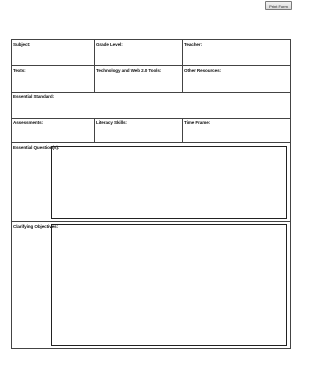  What do you see at coordinates (169, 182) in the screenshot?
I see `essential-questions-field` at bounding box center [169, 182].